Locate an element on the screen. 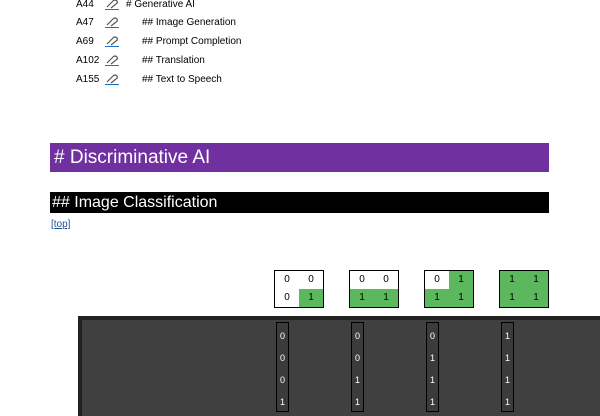  mini-grid: 0001 is located at coordinates (299, 289).